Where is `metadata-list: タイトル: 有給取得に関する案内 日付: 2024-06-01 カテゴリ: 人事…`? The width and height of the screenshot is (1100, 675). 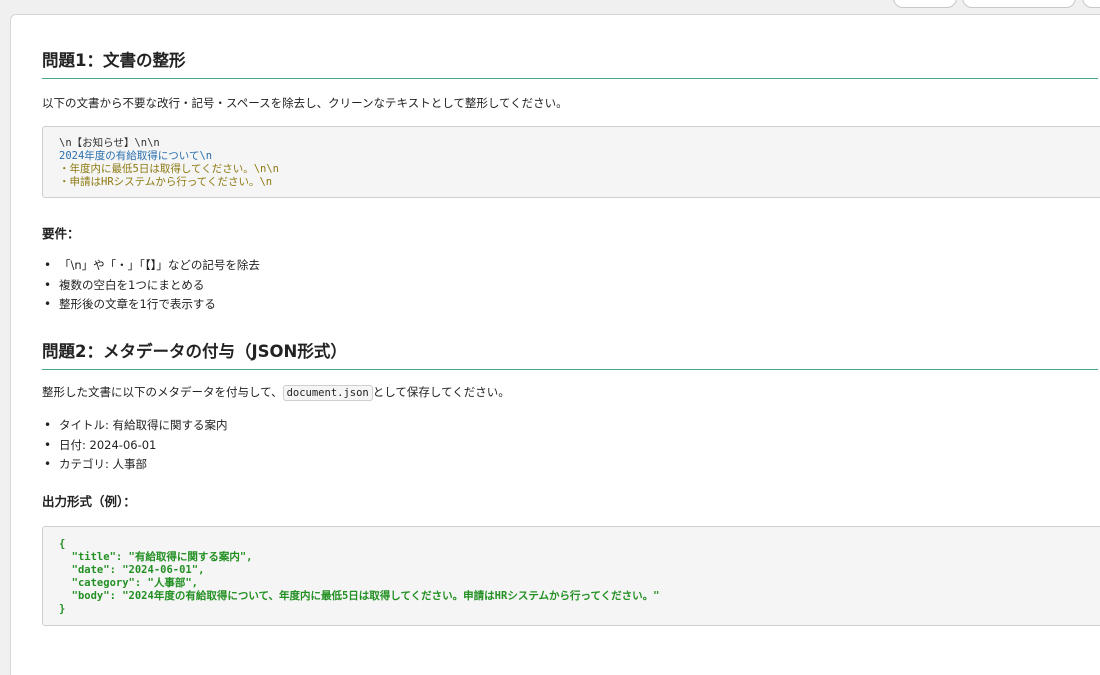 metadata-list: タイトル: 有給取得に関する案内 日付: 2024-06-01 カテゴリ: 人事… is located at coordinates (135, 445).